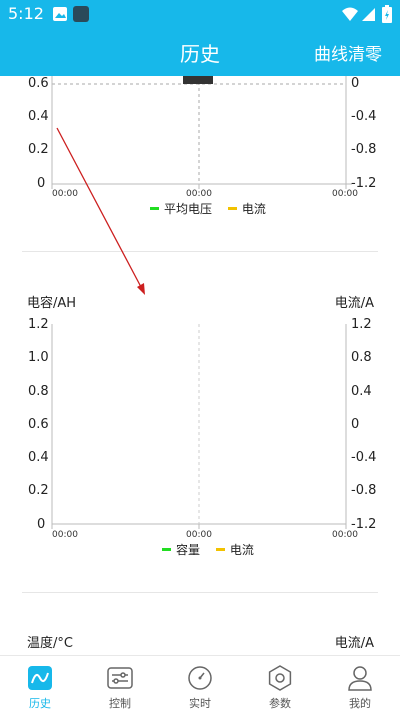 This screenshot has width=400, height=712. I want to click on tab-label: 历史, so click(40, 703).